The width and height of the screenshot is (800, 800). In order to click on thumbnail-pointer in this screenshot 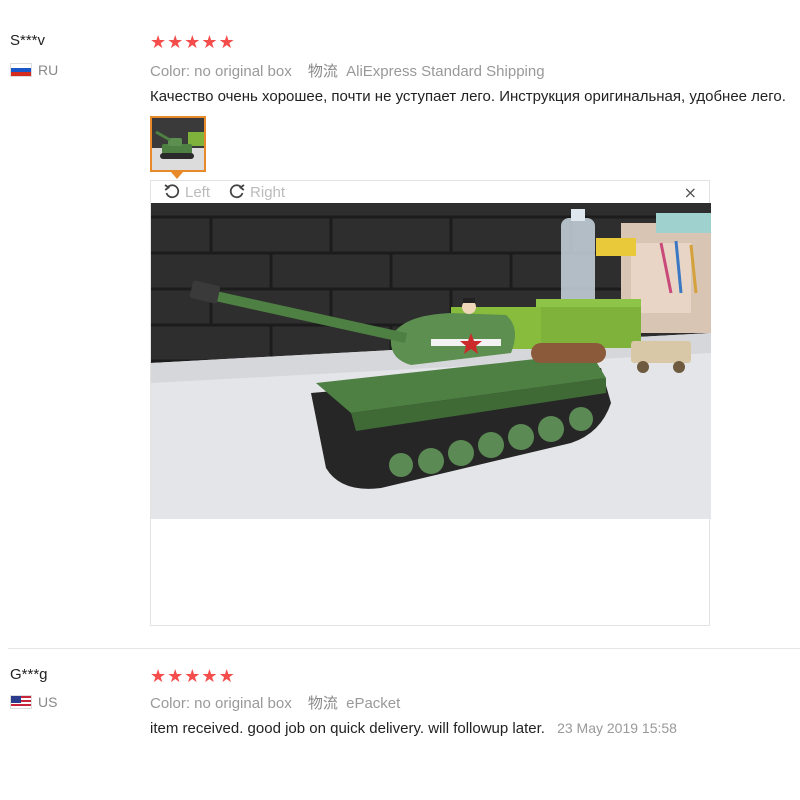, I will do `click(177, 175)`.